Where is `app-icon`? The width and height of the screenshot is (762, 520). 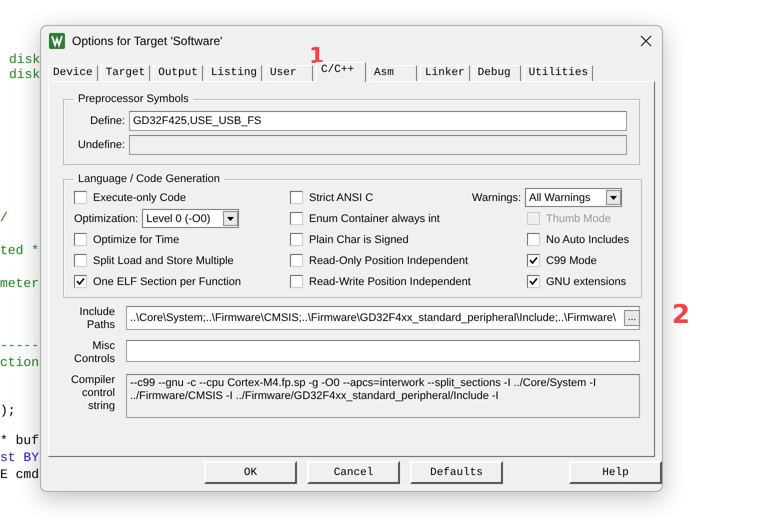
app-icon is located at coordinates (57, 40).